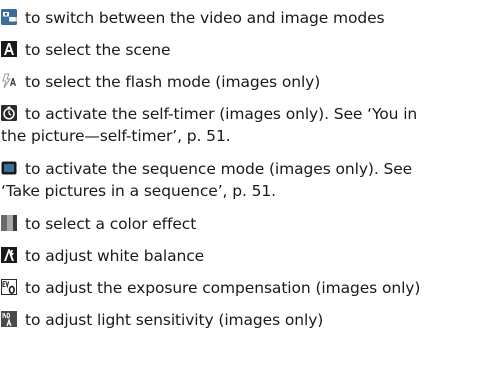 This screenshot has width=501, height=381. Describe the element at coordinates (9, 17) in the screenshot. I see `video-image-mode-icon` at that location.